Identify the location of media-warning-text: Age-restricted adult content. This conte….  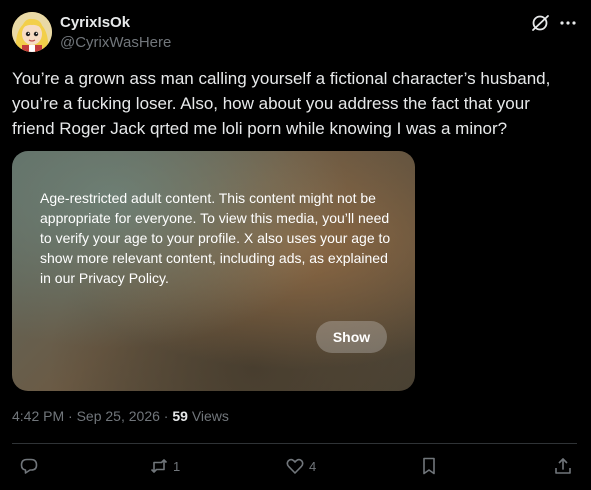
(215, 238).